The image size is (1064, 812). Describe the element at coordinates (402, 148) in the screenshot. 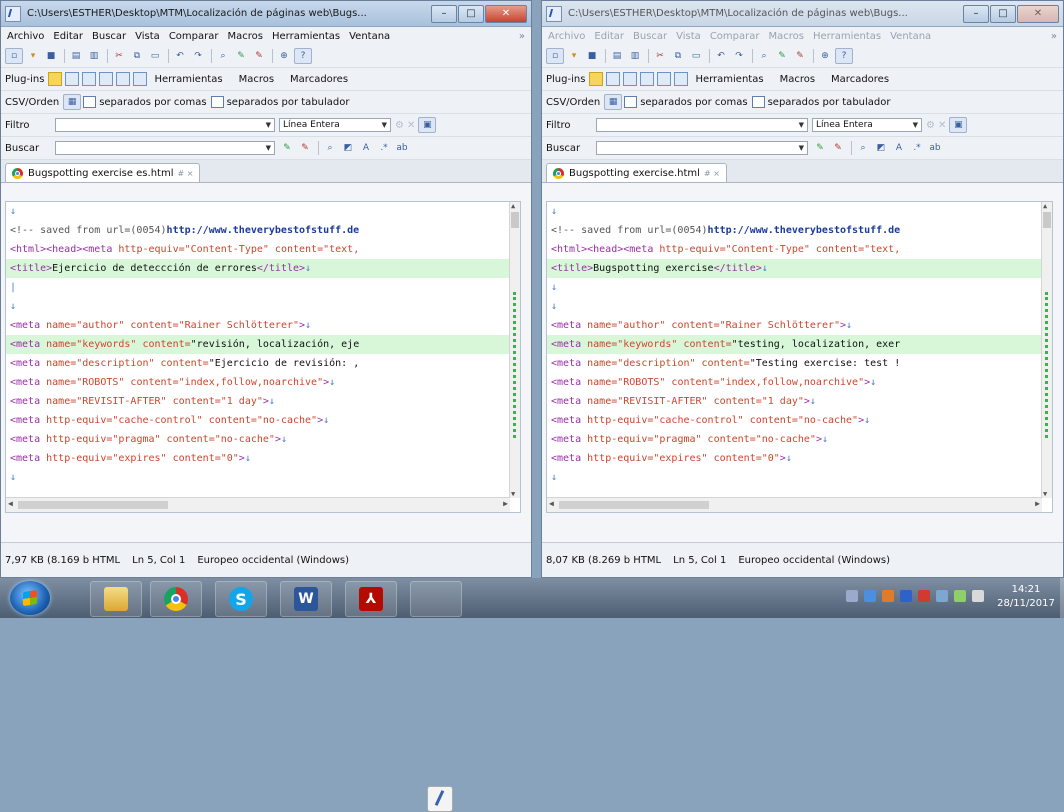

I see `word-icon: ab` at that location.